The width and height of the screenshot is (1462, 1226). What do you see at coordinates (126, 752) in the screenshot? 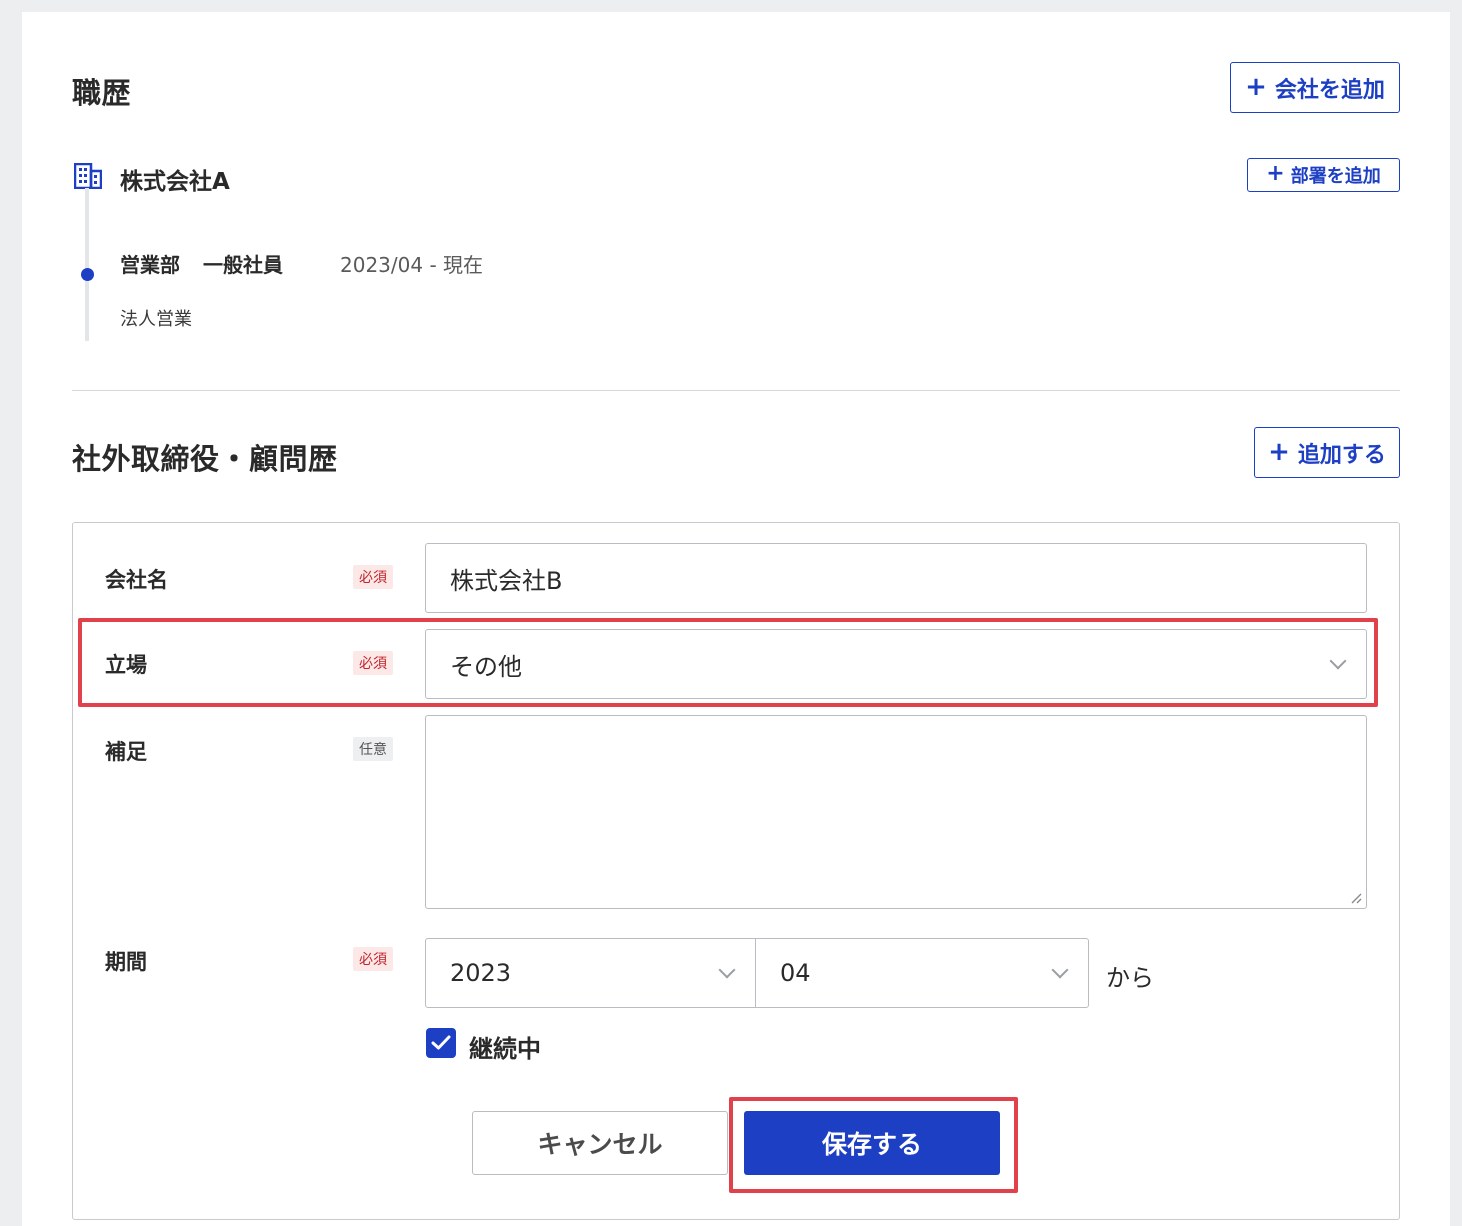
I see `note-label: 補足` at bounding box center [126, 752].